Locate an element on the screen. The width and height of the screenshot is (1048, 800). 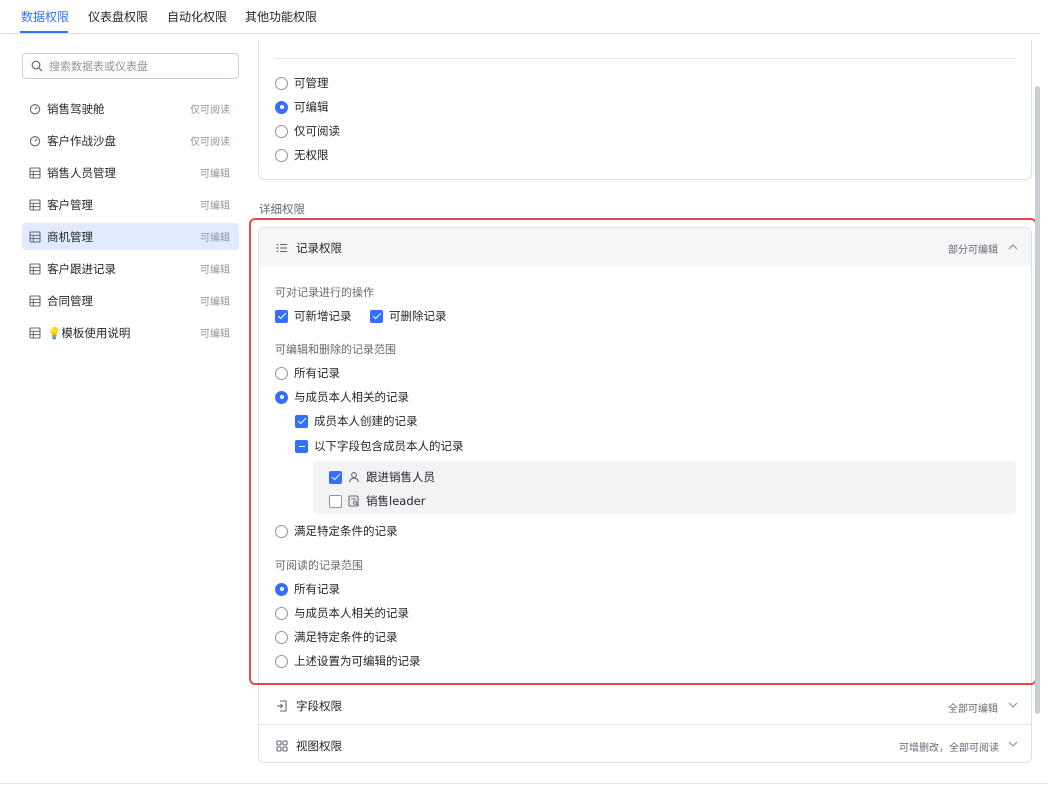
read-scope-editable: 上述设置为可编辑的记录 is located at coordinates (348, 661).